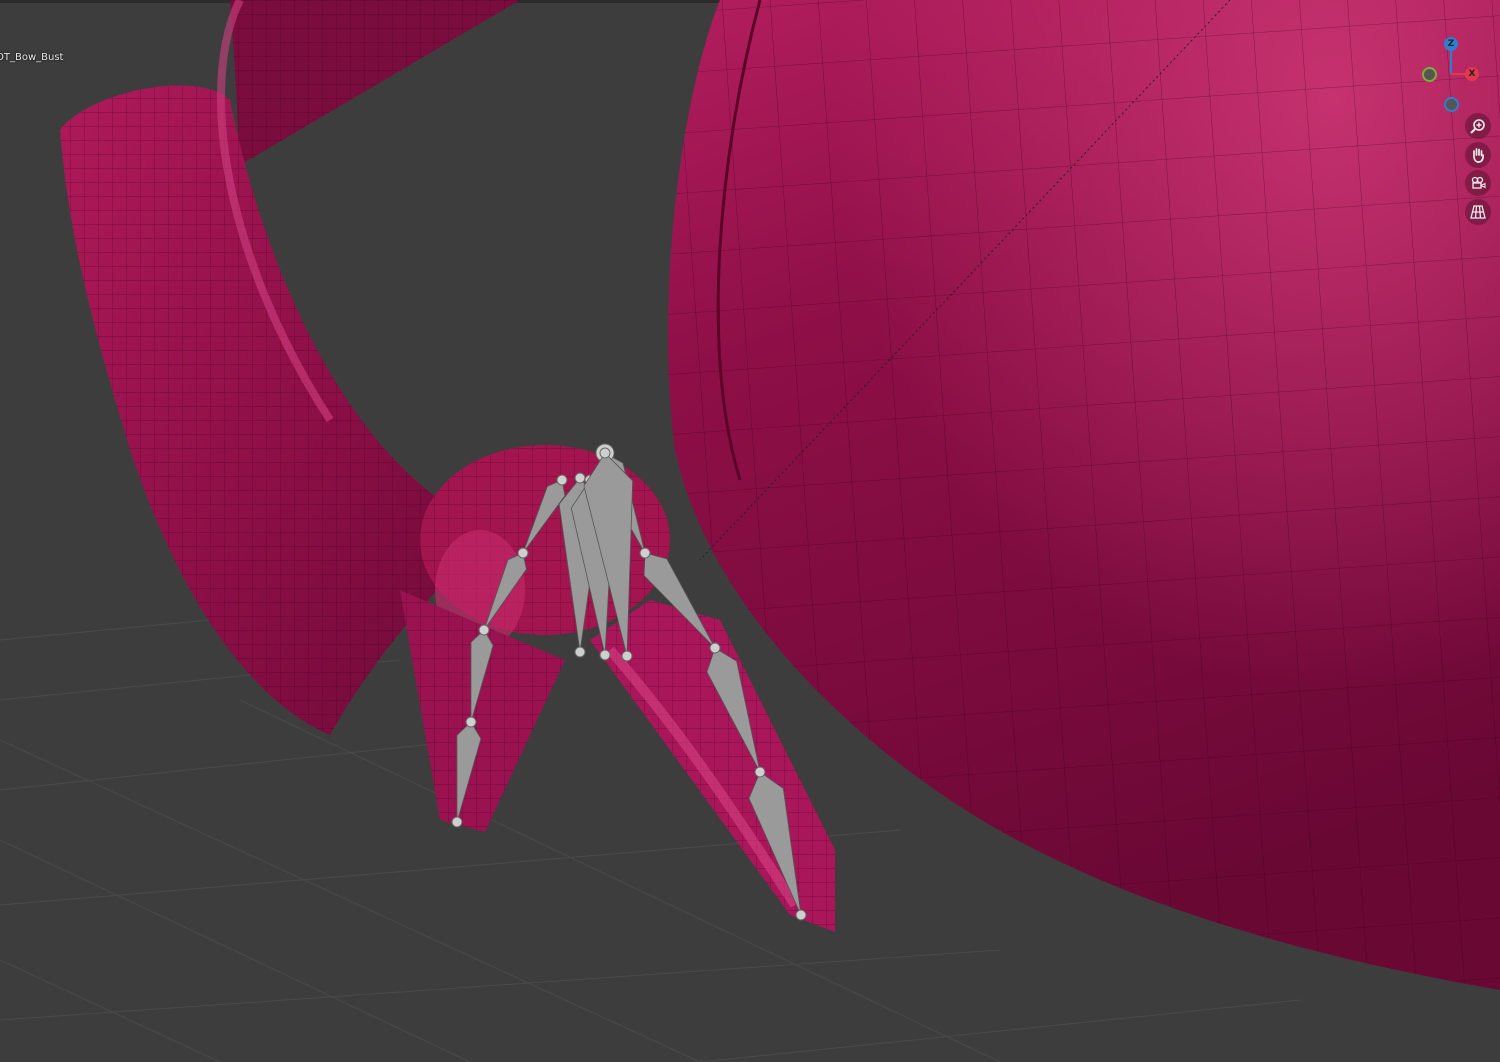 The width and height of the screenshot is (1500, 1062). I want to click on zoom-button, so click(1478, 126).